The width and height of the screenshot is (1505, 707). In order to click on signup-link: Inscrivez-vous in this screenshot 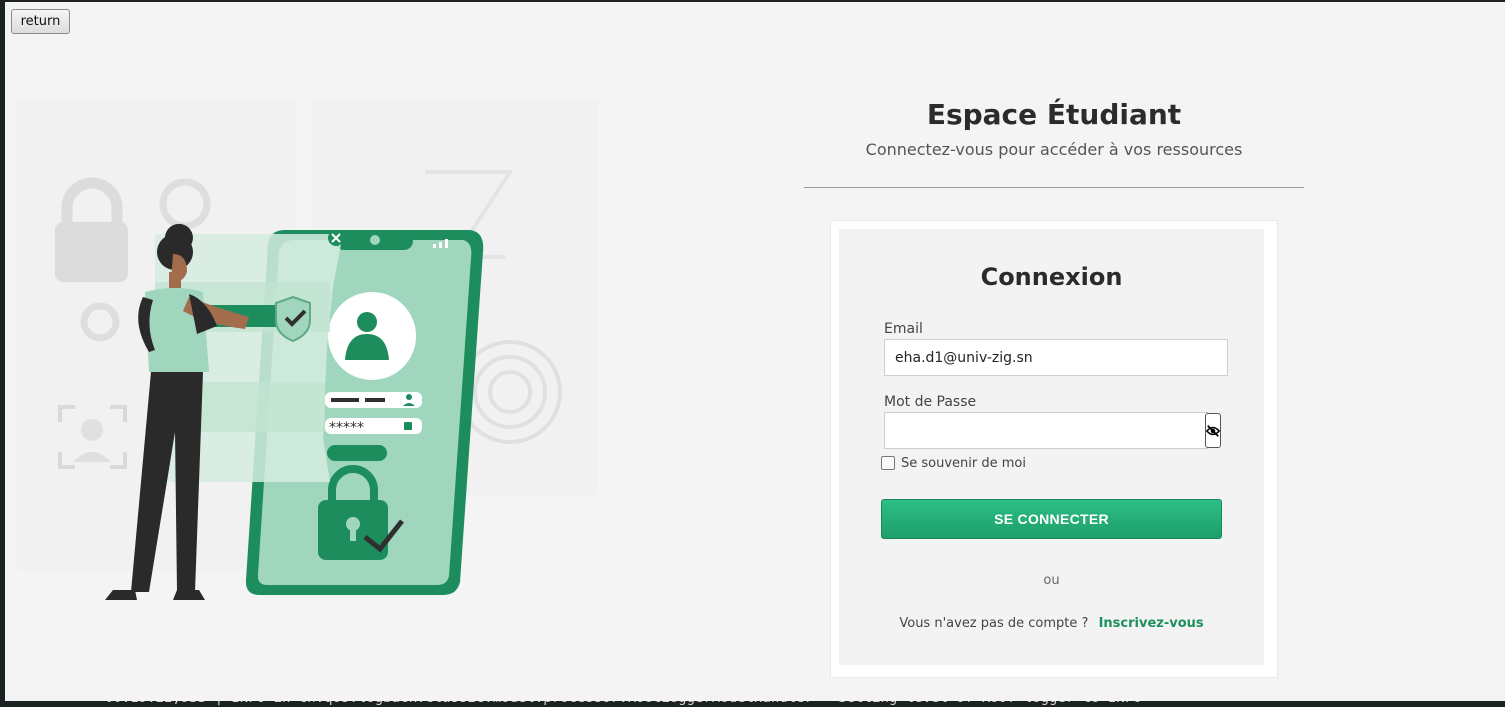, I will do `click(1151, 623)`.